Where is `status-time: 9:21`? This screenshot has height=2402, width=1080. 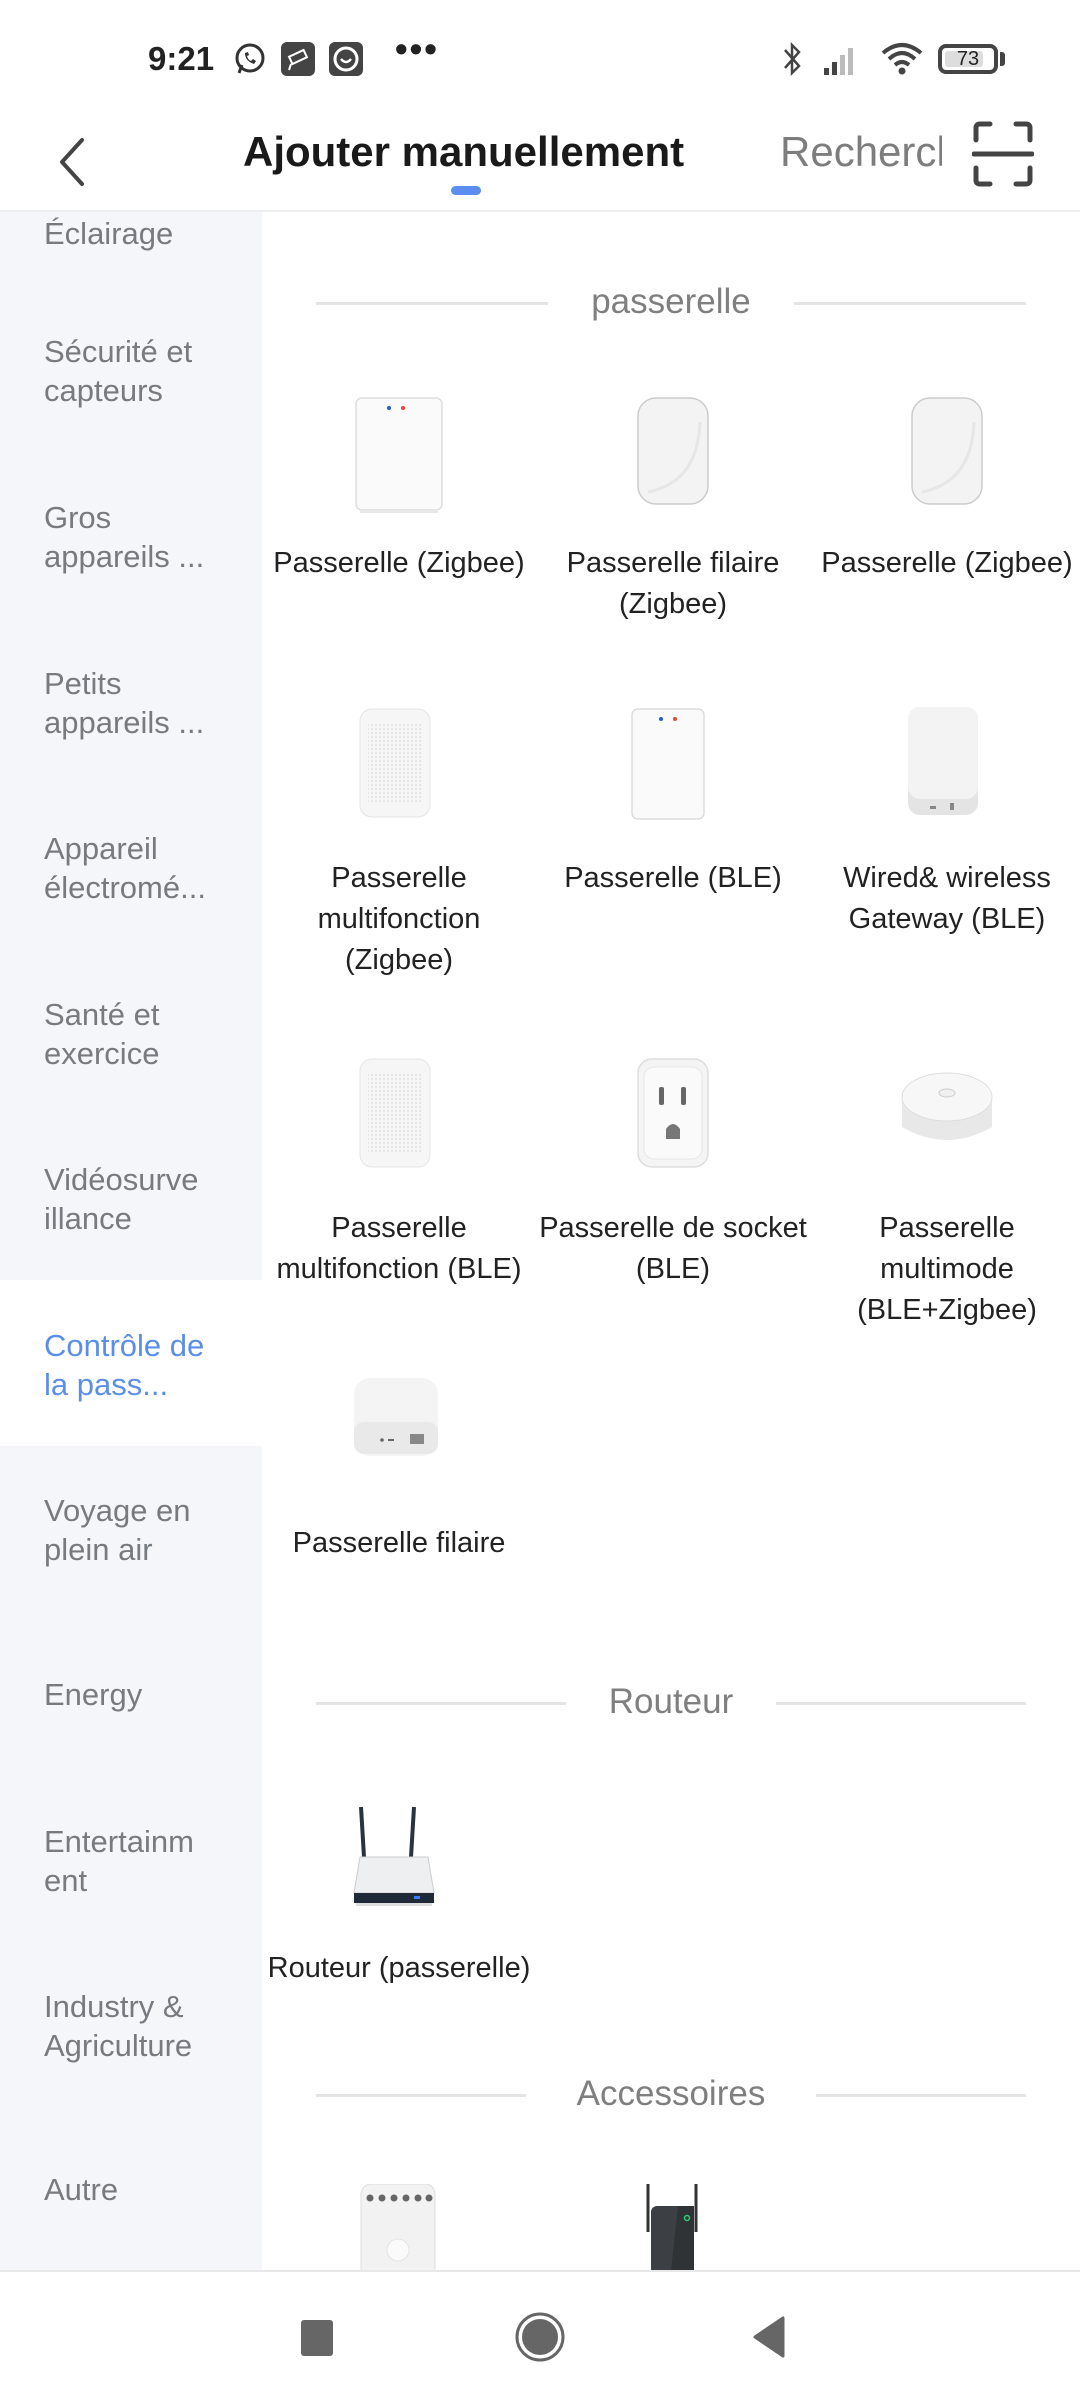
status-time: 9:21 is located at coordinates (181, 58).